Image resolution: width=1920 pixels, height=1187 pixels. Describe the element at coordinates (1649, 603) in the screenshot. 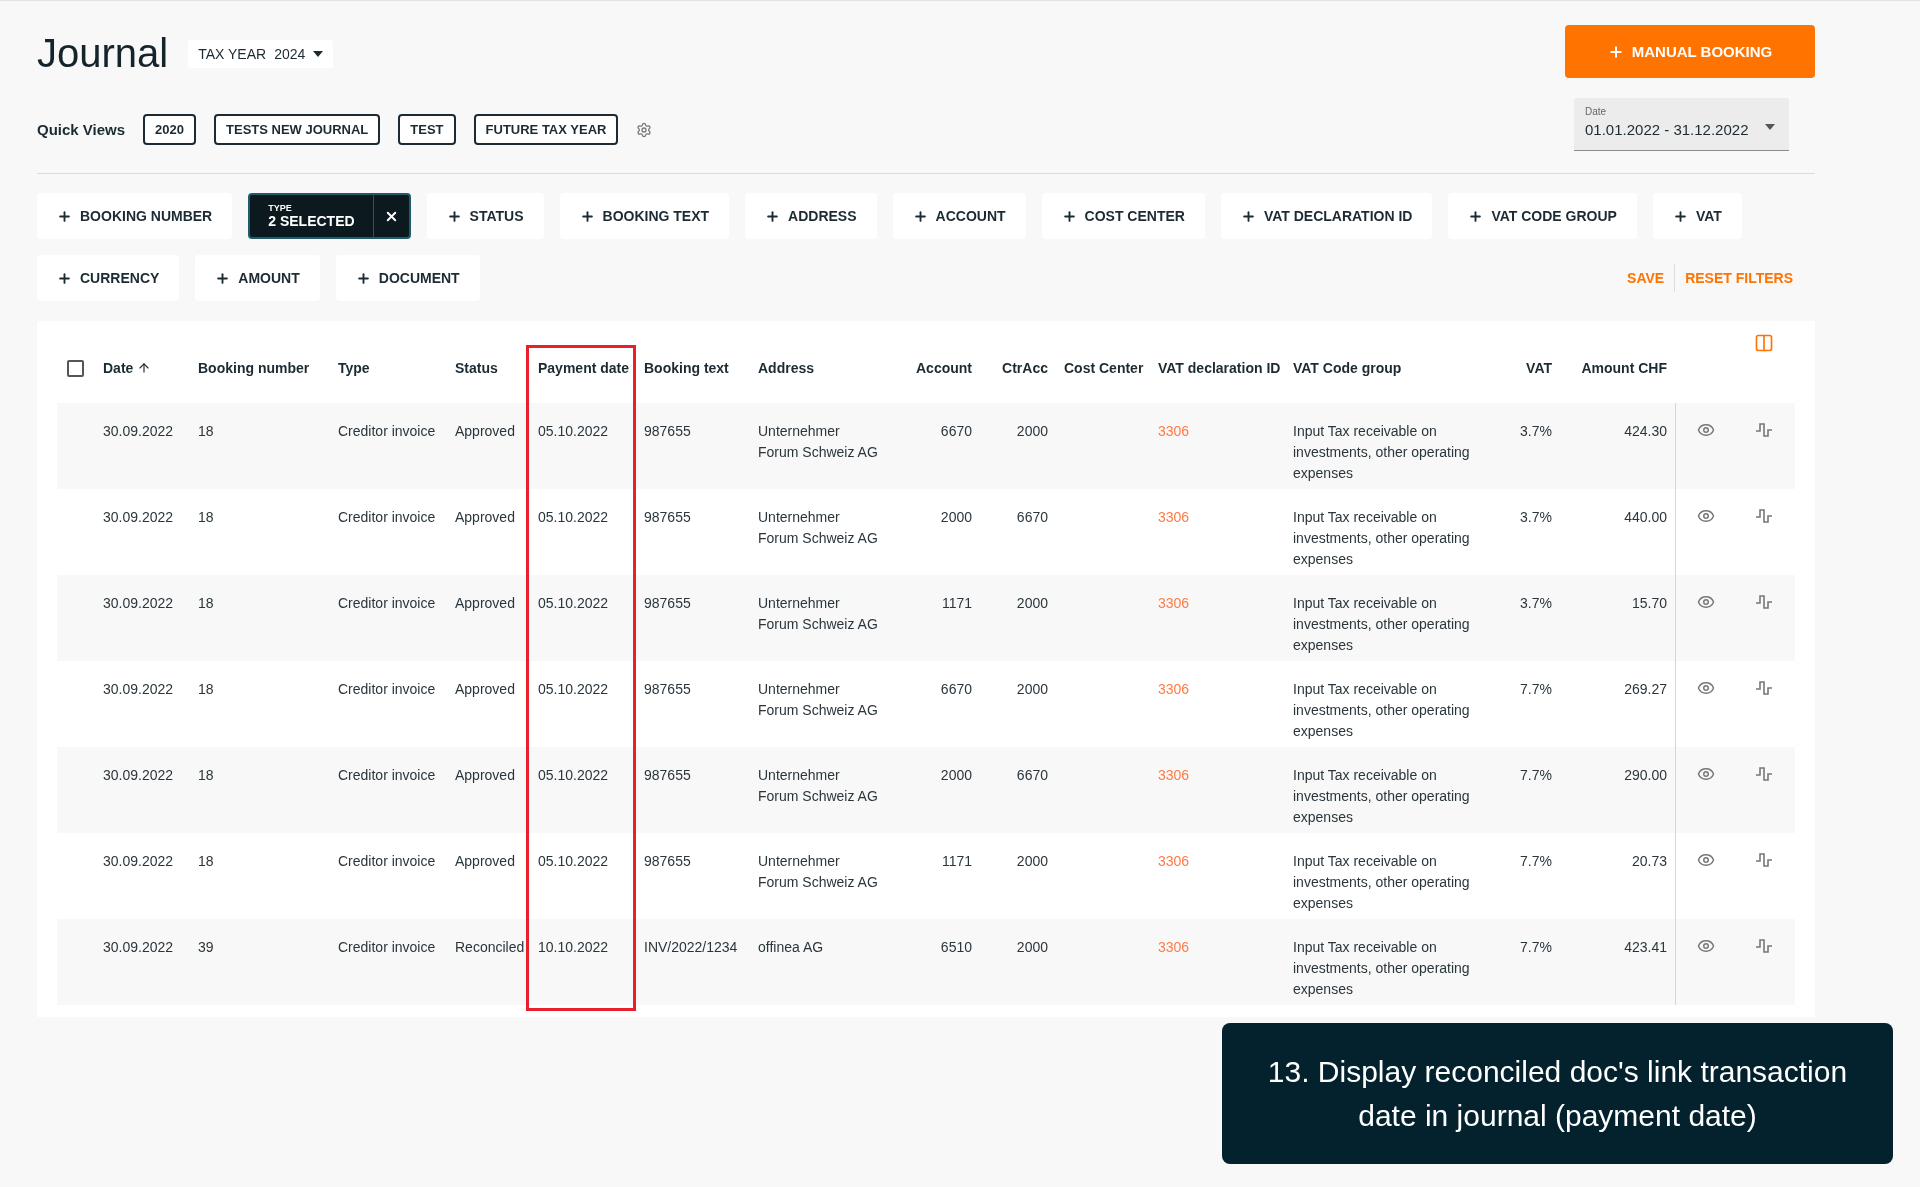

I see `table-cell-text: 15.70` at that location.